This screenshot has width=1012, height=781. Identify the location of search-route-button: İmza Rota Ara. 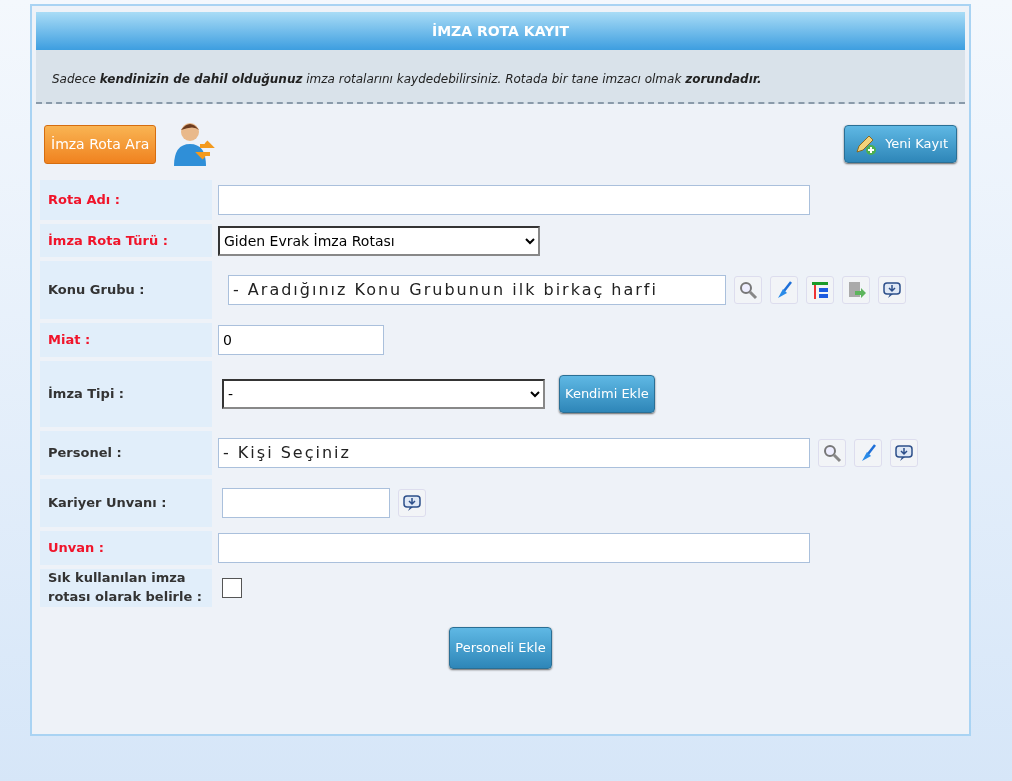
(100, 144).